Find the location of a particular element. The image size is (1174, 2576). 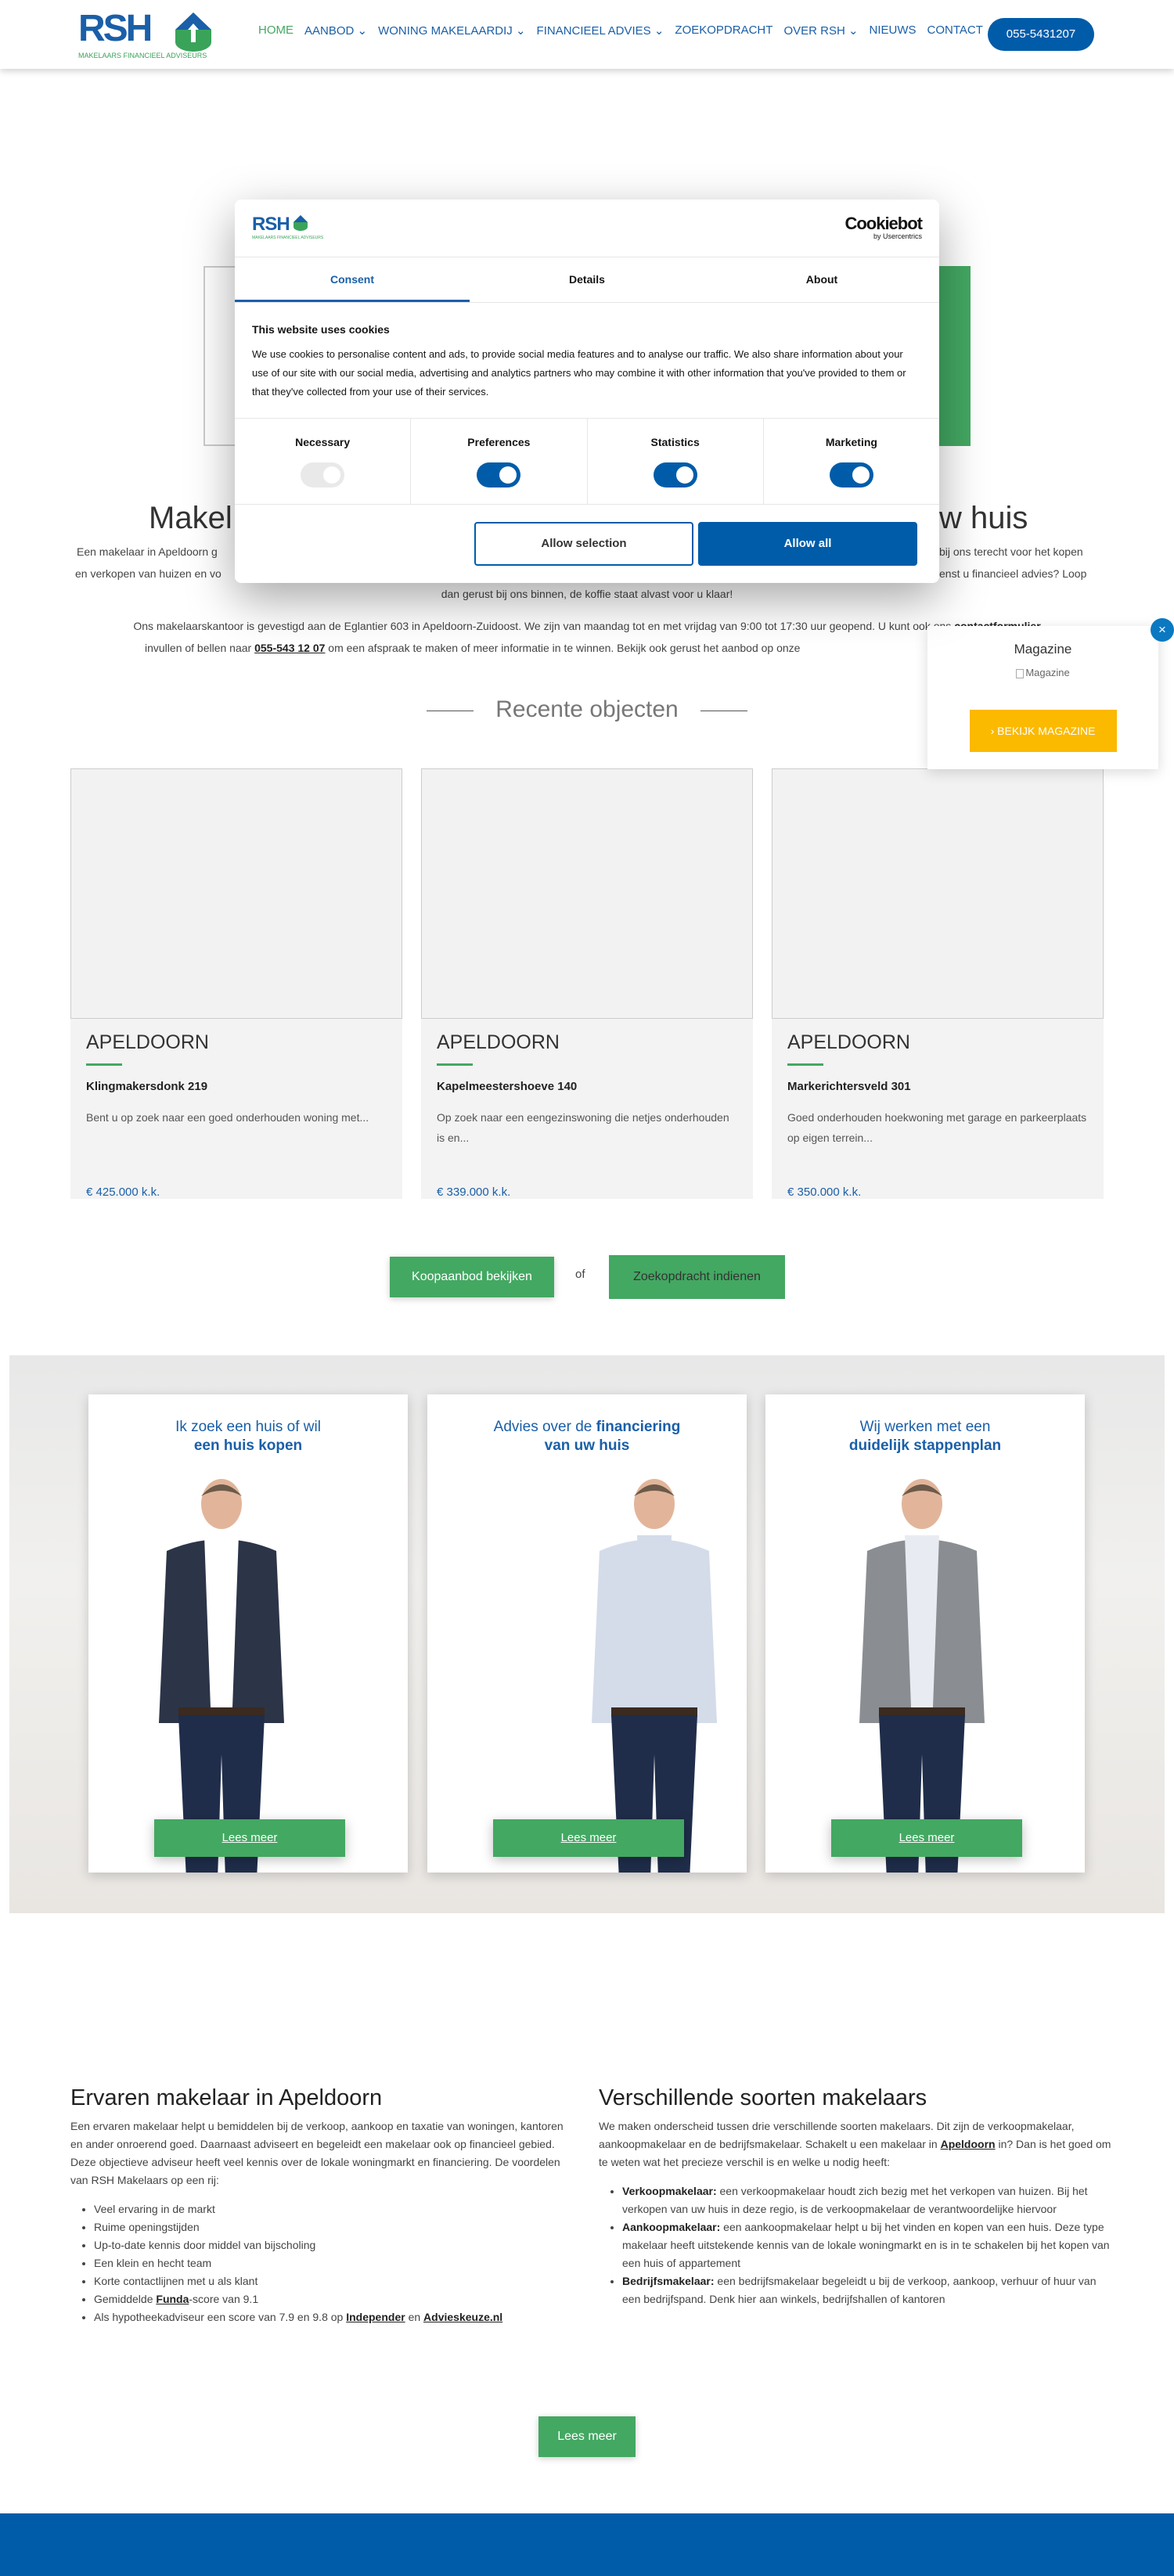

nav-item: HOME is located at coordinates (276, 30).